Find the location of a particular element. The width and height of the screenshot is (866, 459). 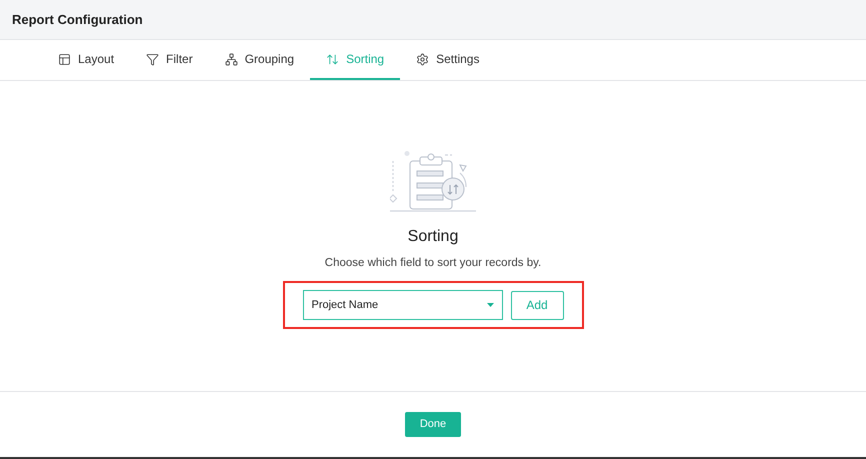

settings-icon is located at coordinates (423, 59).